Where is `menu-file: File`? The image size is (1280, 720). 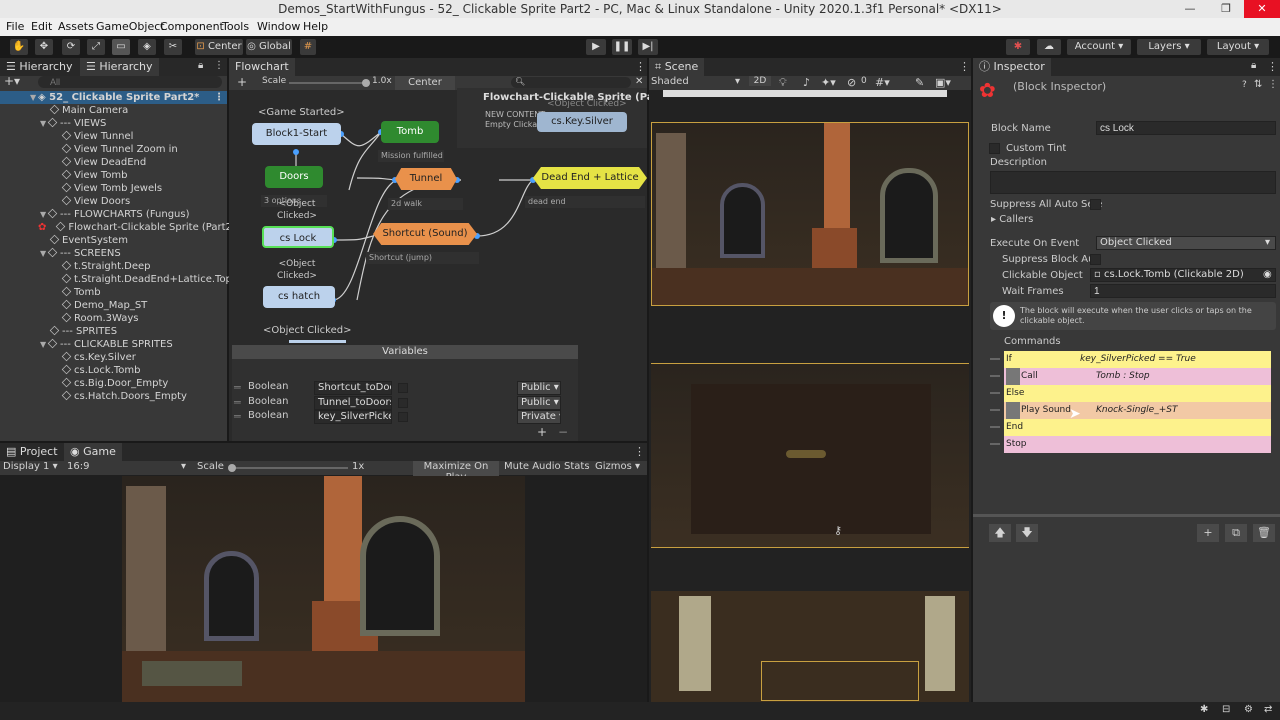
menu-file: File is located at coordinates (15, 27).